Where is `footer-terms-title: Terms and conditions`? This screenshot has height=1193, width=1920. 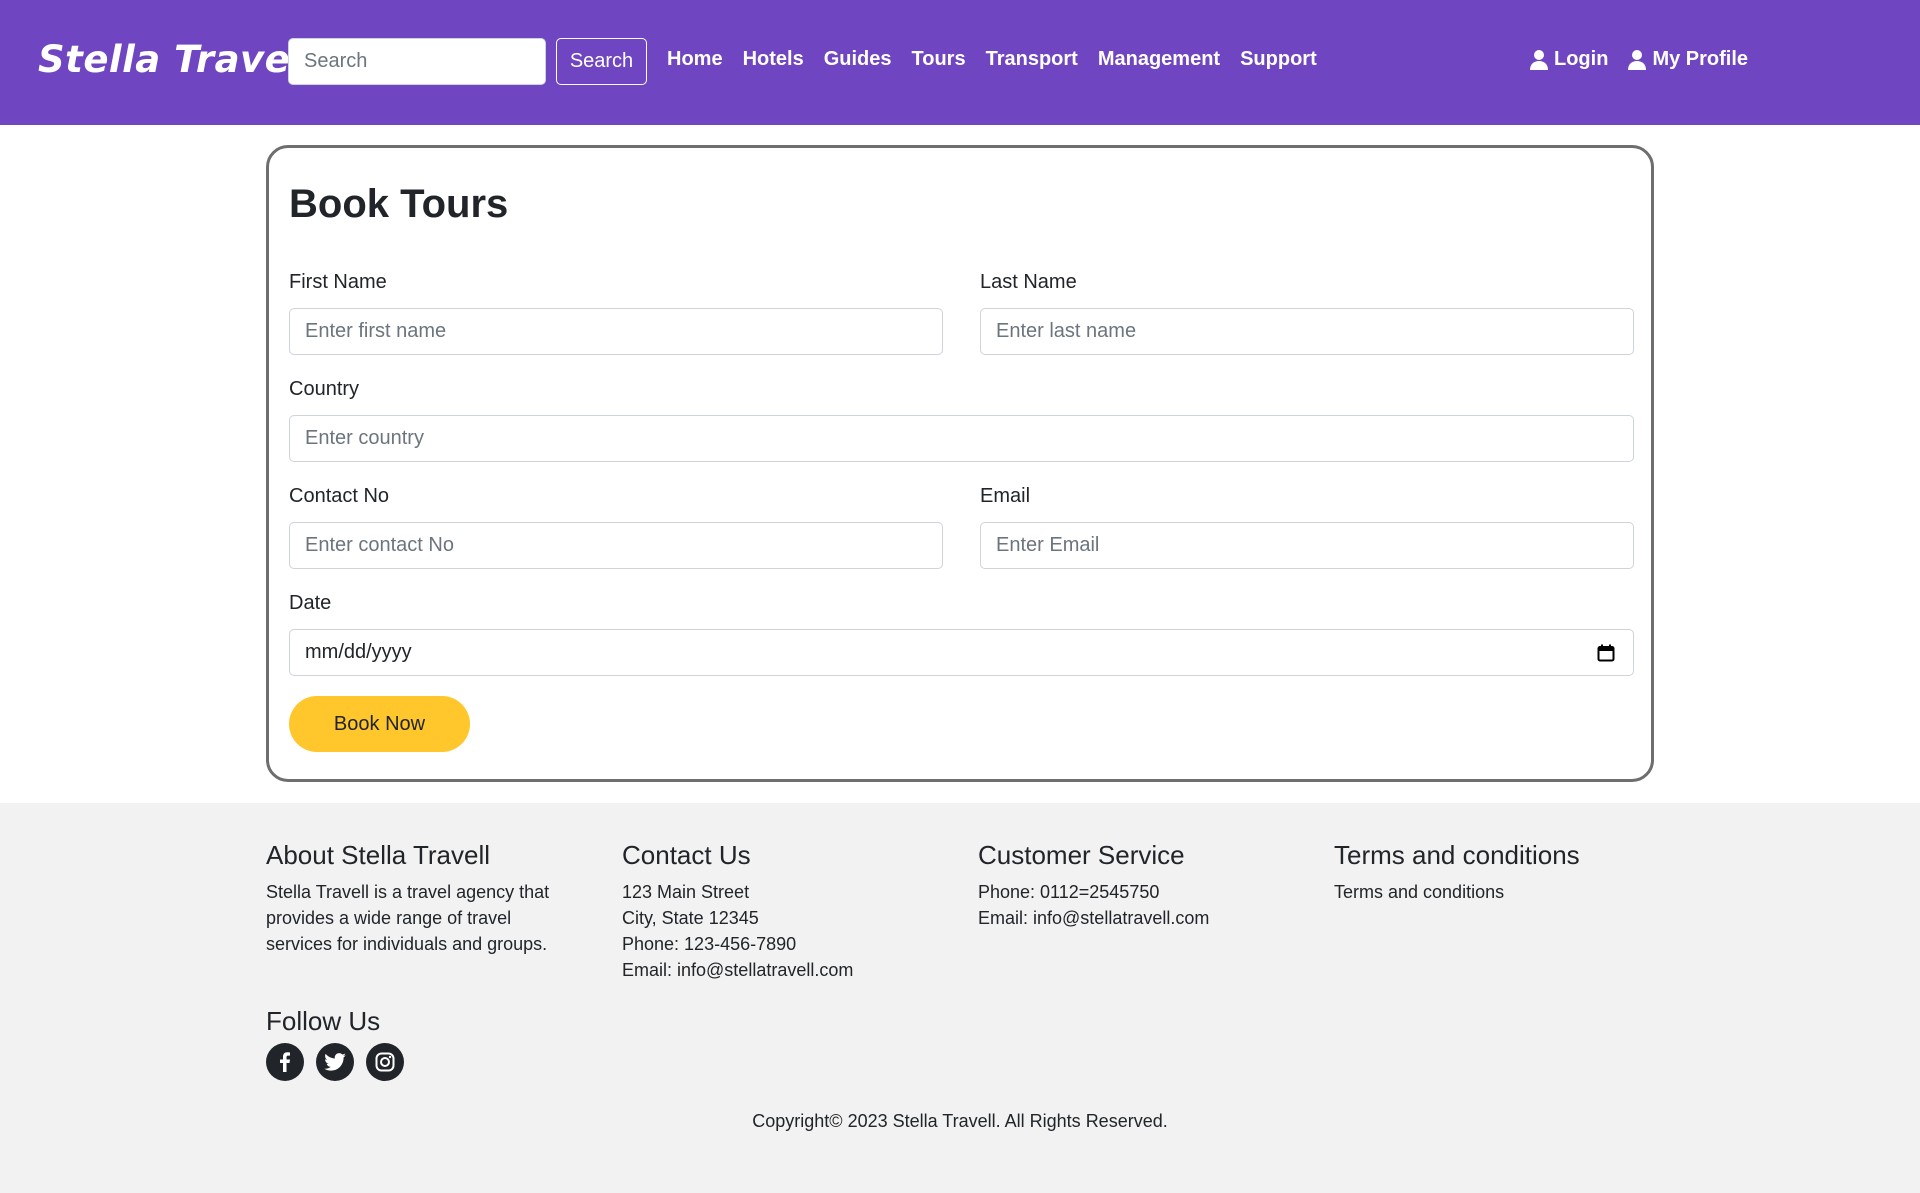
footer-terms-title: Terms and conditions is located at coordinates (1457, 855).